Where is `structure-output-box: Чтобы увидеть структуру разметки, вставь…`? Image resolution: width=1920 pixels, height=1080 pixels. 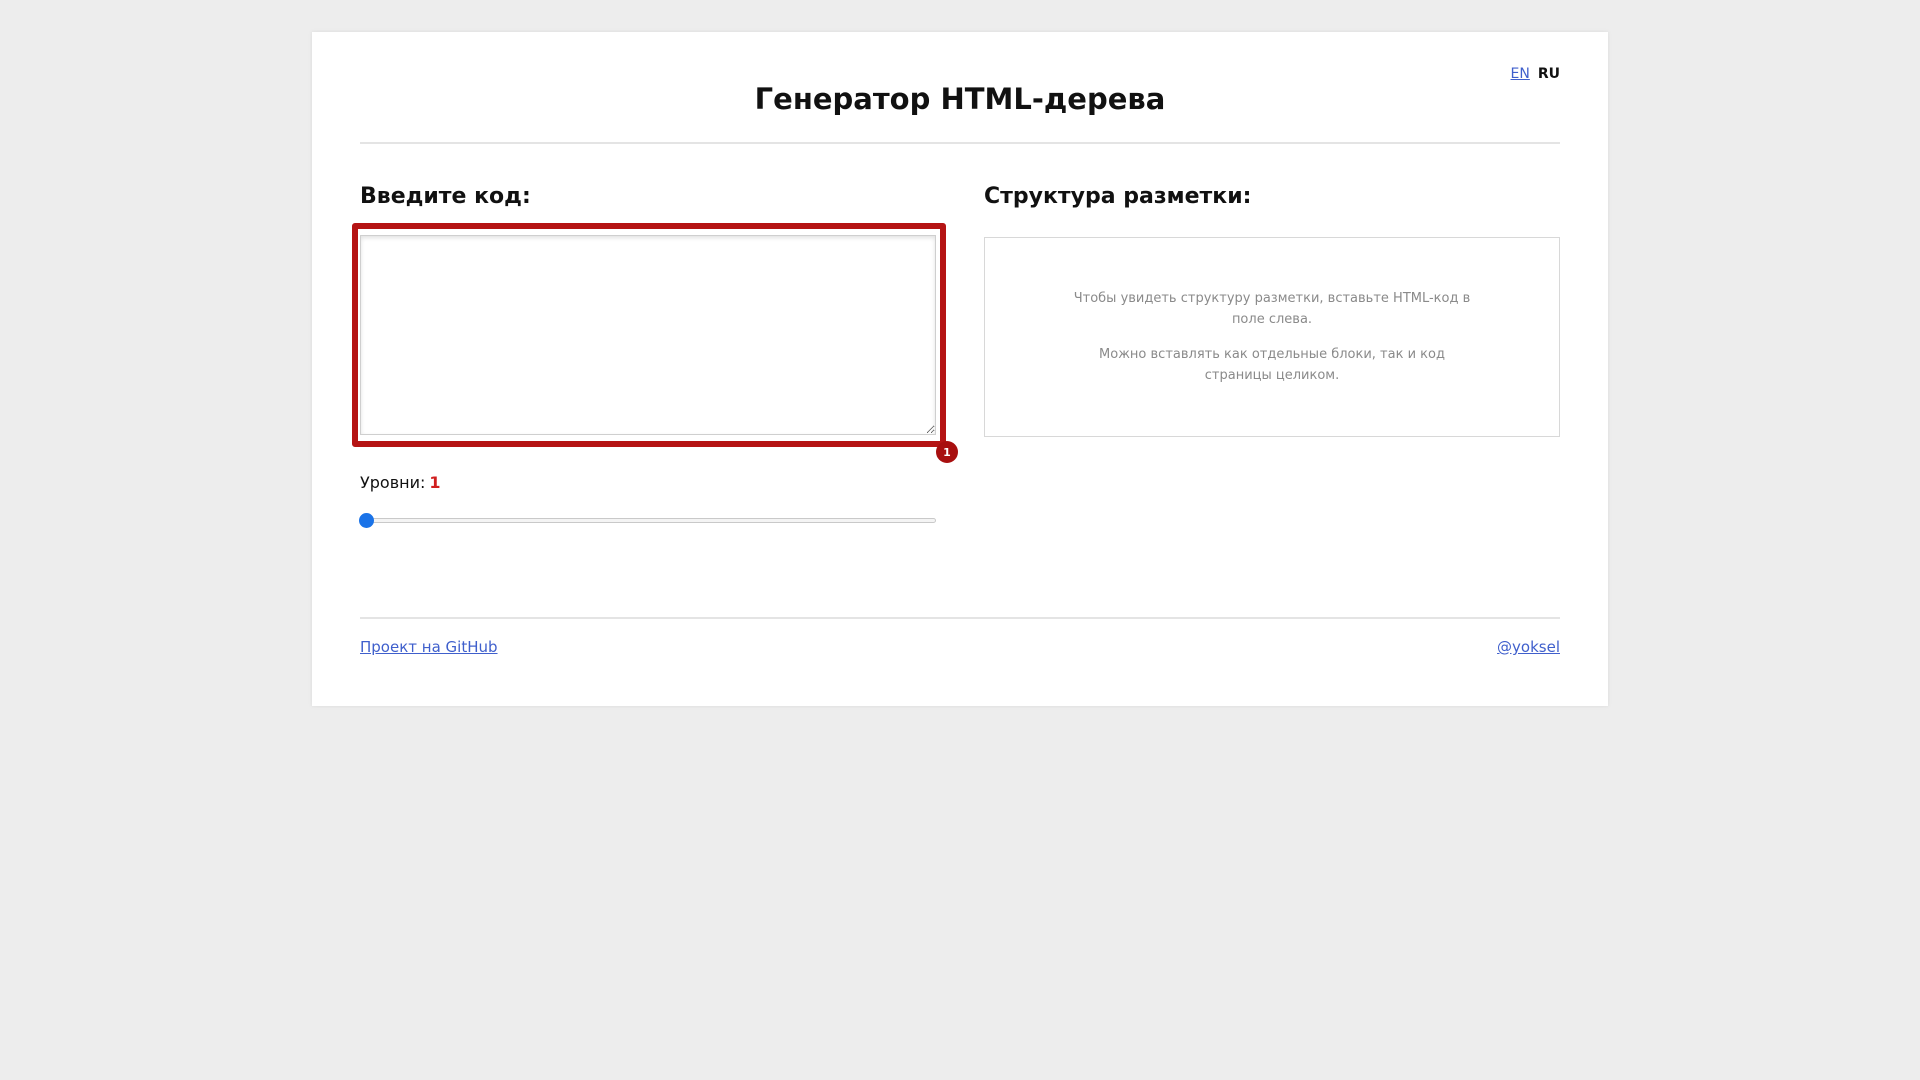 structure-output-box: Чтобы увидеть структуру разметки, вставь… is located at coordinates (1272, 337).